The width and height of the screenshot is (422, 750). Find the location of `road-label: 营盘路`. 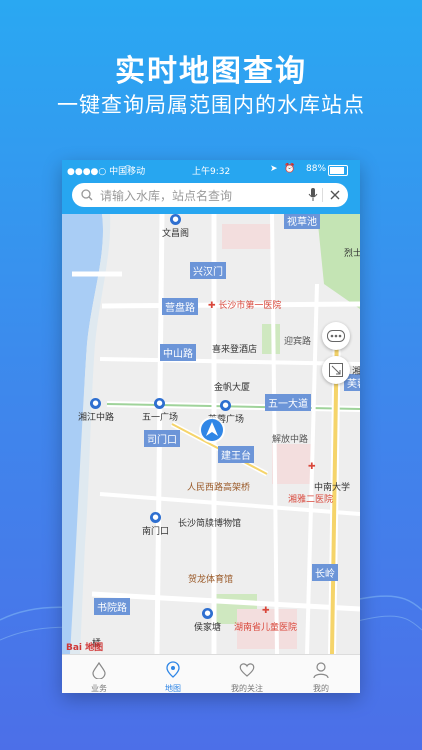

road-label: 营盘路 is located at coordinates (180, 306).